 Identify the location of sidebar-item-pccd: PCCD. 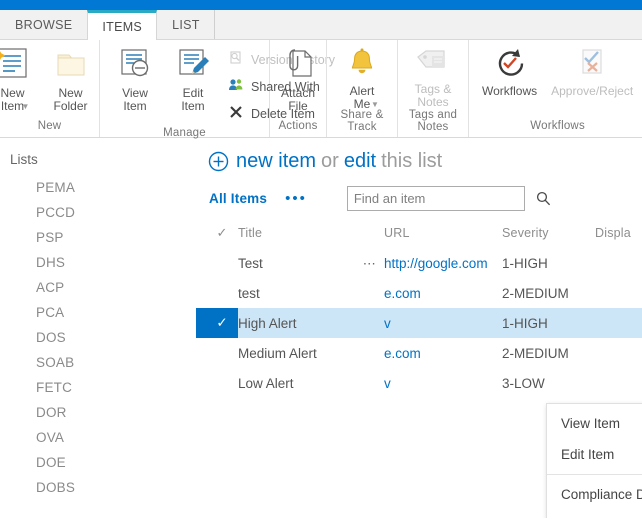
(98, 212).